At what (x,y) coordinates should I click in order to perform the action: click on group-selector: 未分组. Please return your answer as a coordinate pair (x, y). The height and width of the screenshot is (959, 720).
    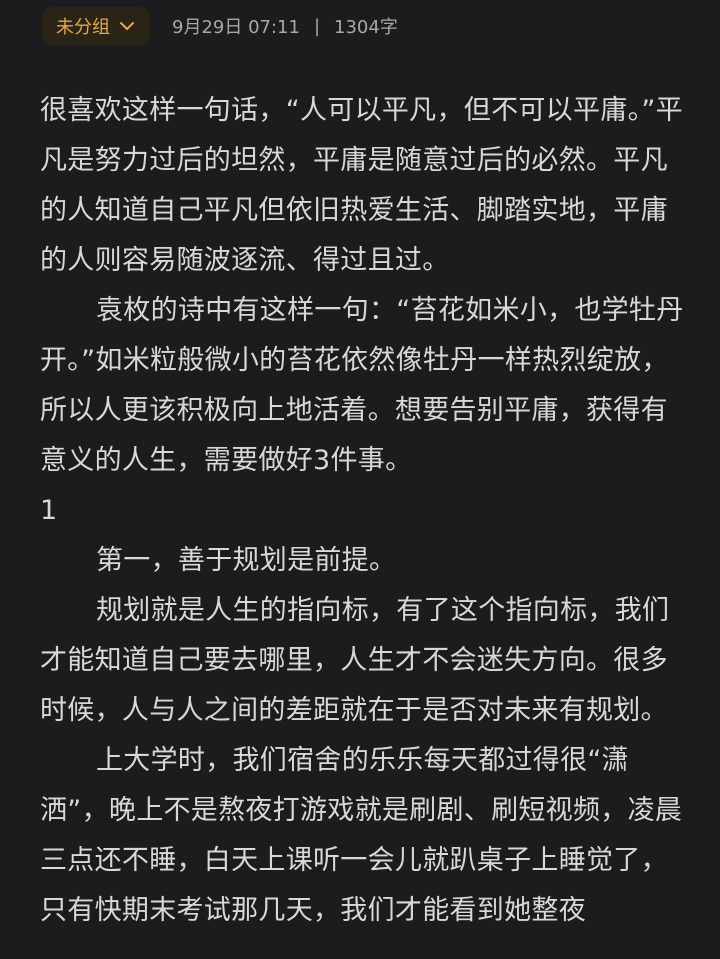
    Looking at the image, I should click on (96, 26).